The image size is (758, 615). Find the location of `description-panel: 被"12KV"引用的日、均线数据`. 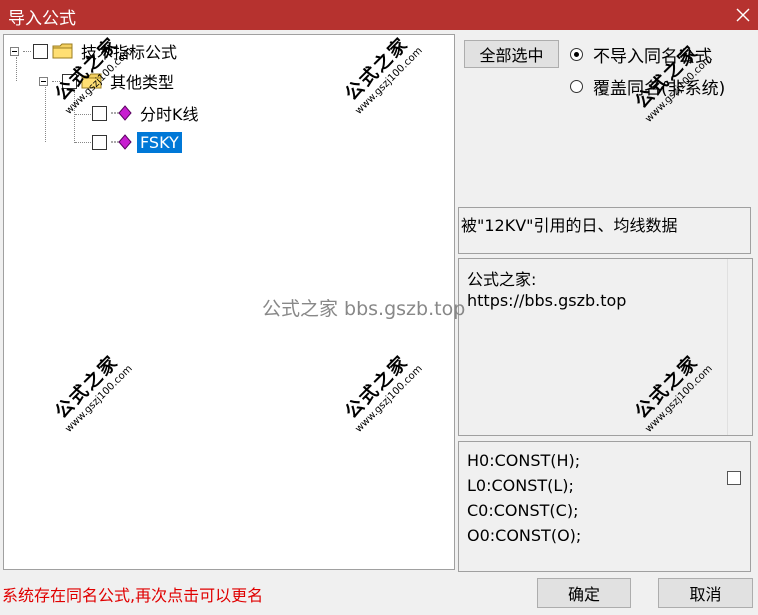

description-panel: 被"12KV"引用的日、均线数据 is located at coordinates (604, 230).